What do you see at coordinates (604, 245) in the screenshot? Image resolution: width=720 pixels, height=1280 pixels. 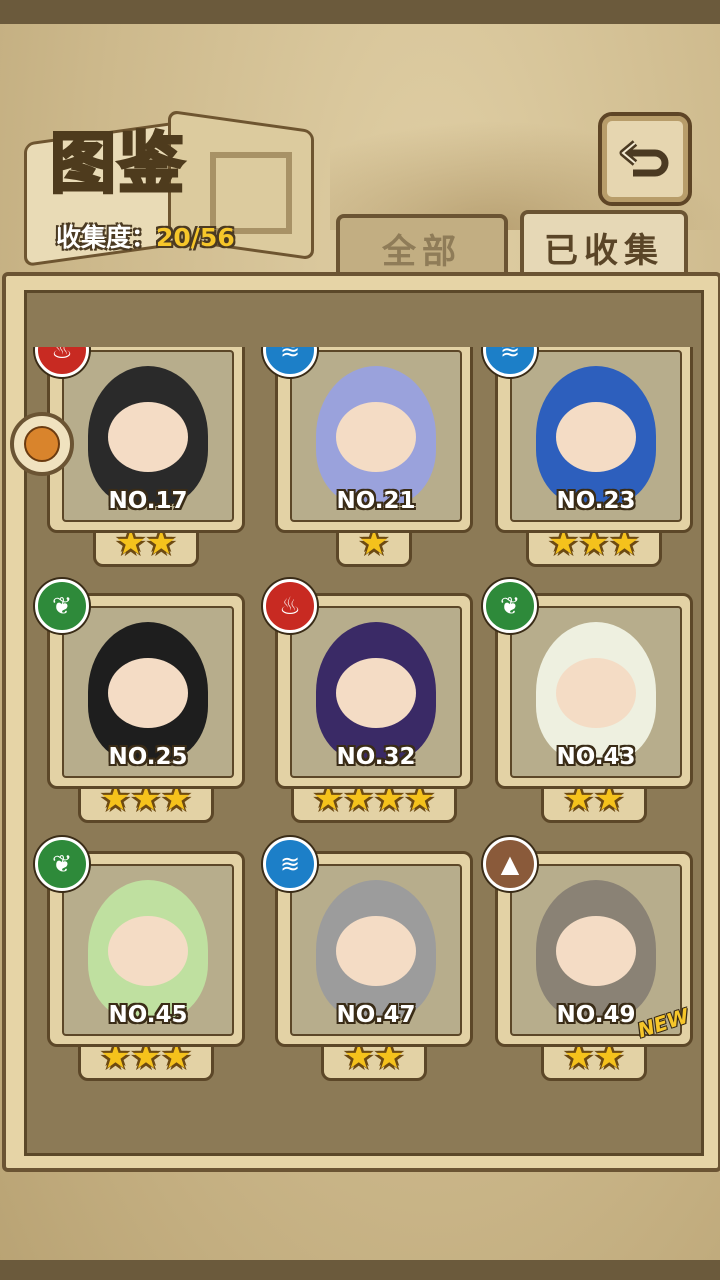 I see `tab-collected: 已收集` at bounding box center [604, 245].